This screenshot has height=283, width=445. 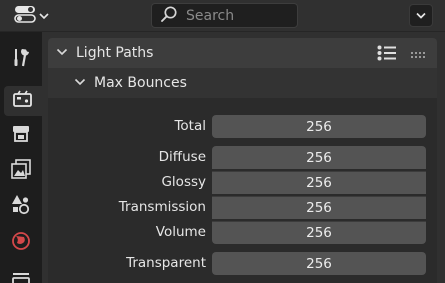 I want to click on properties-tab-strip, so click(x=21, y=157).